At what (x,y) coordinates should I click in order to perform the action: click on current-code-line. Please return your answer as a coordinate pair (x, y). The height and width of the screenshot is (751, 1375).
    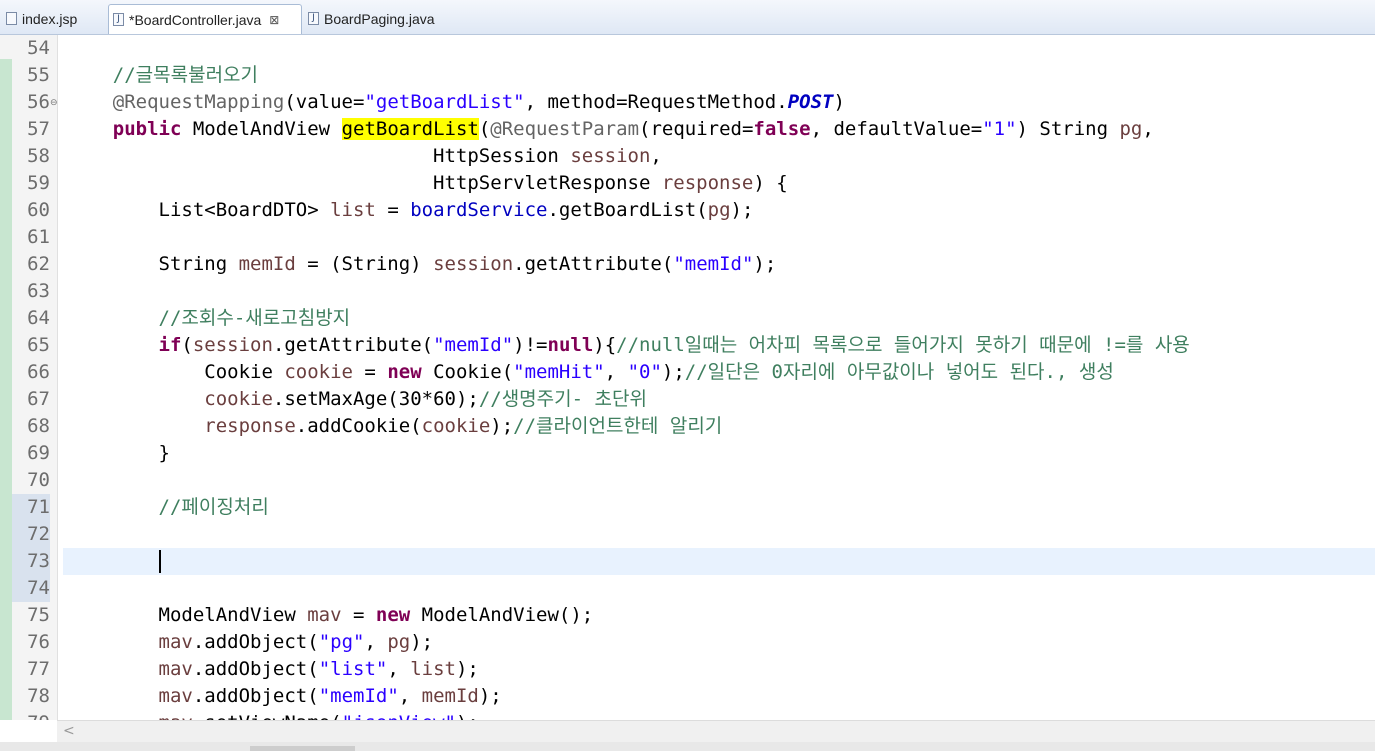
    Looking at the image, I should click on (719, 561).